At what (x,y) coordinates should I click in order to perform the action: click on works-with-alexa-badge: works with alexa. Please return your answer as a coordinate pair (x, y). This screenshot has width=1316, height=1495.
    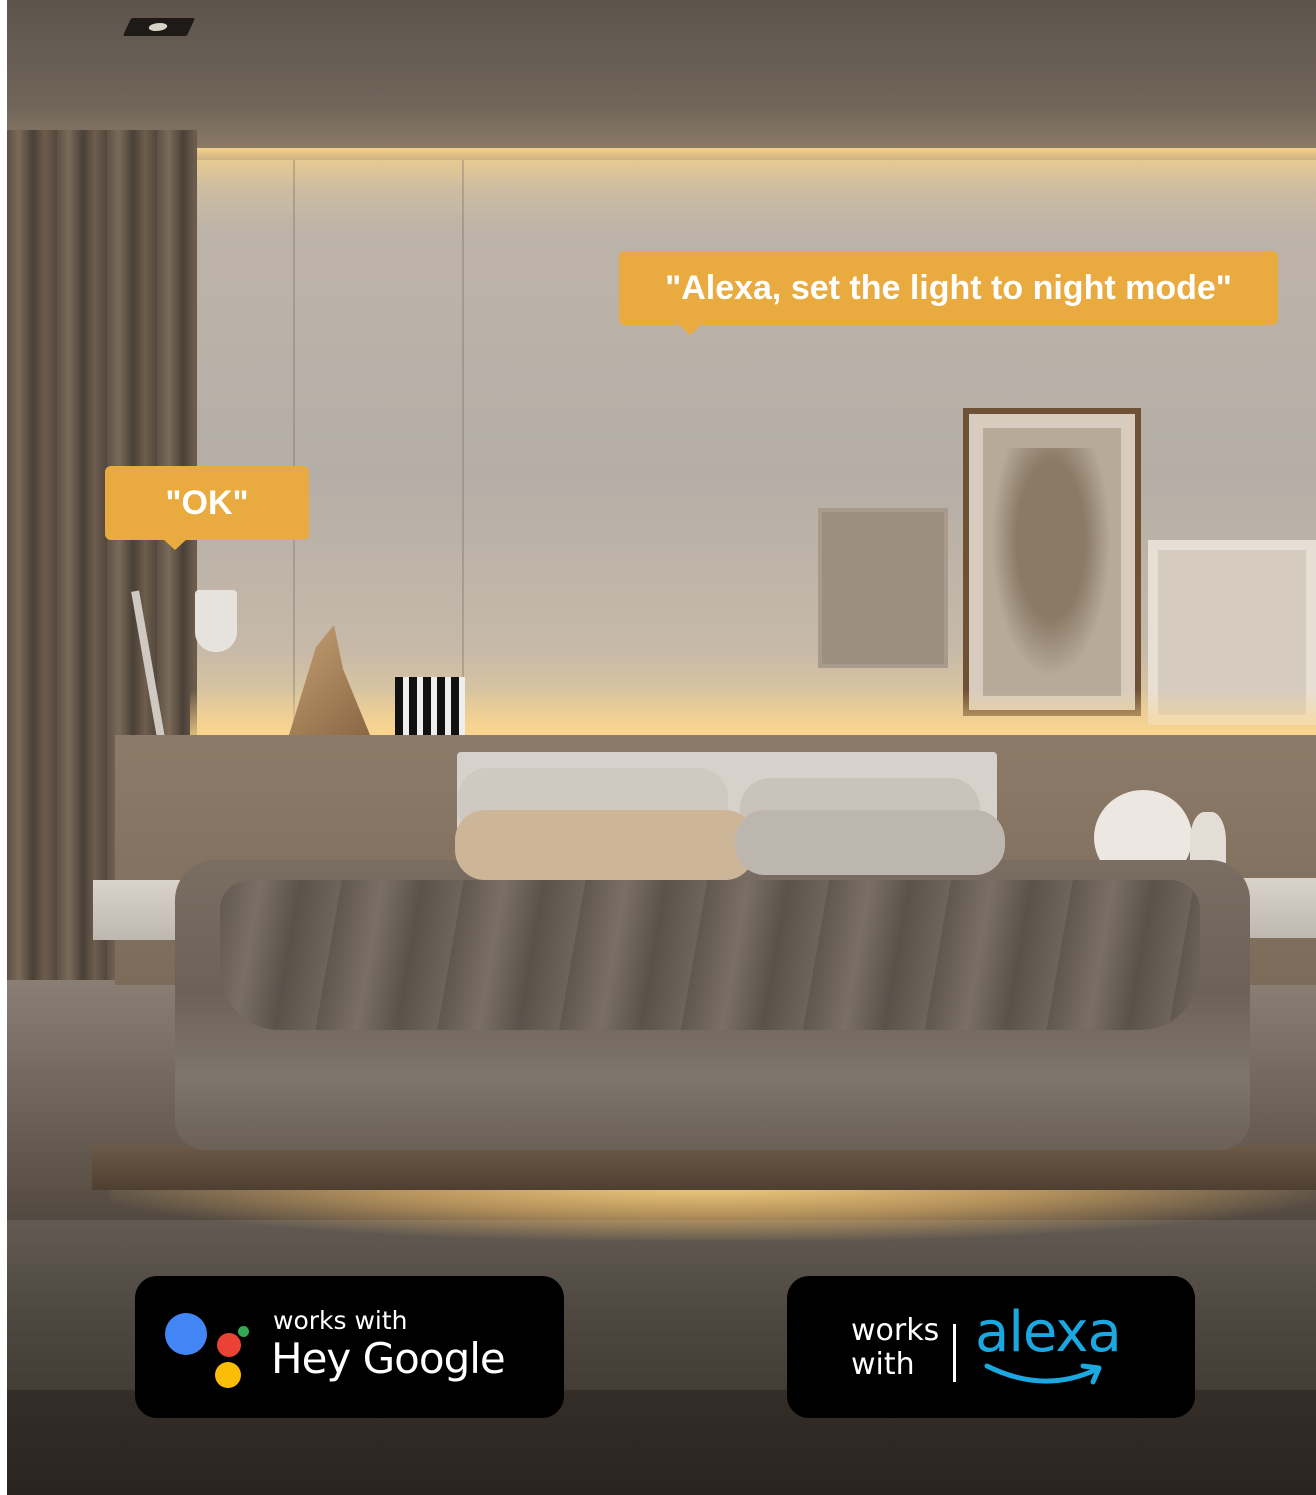
    Looking at the image, I should click on (991, 1347).